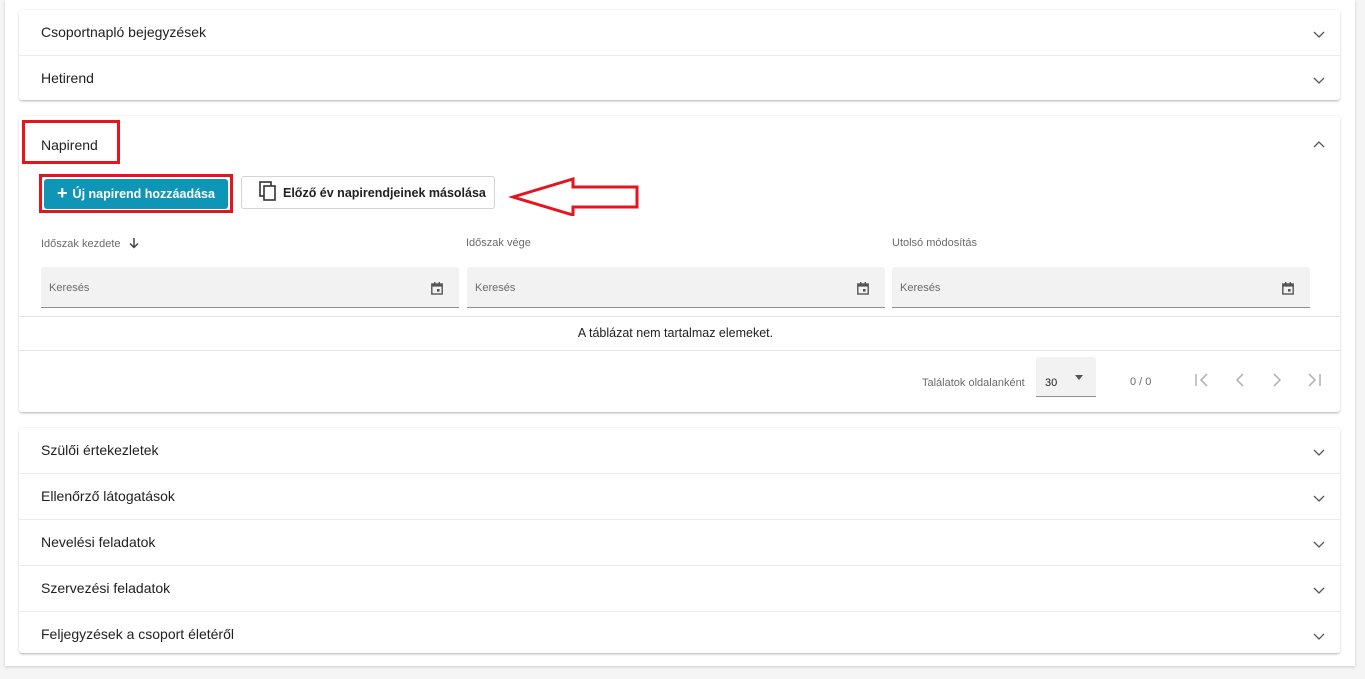  I want to click on panel-header-szervezesi: Szervezési feladatok, so click(679, 589).